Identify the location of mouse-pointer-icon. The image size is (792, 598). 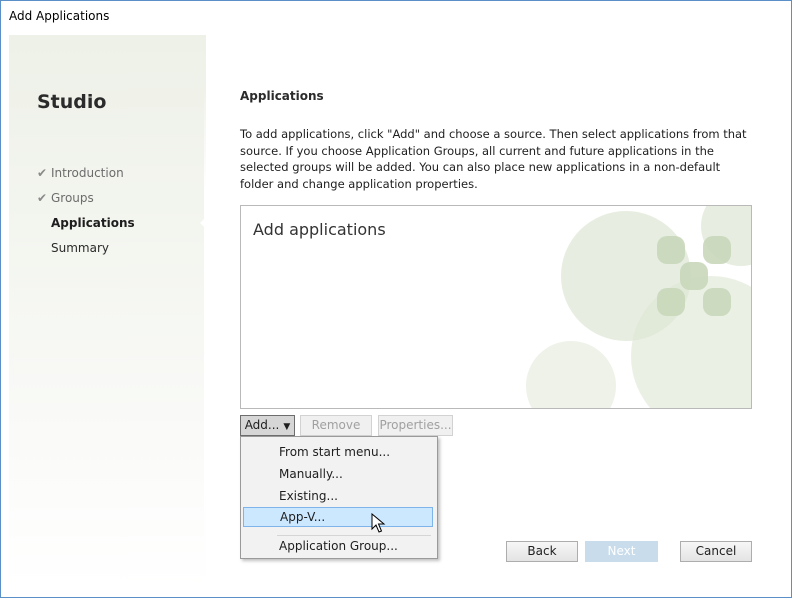
(378, 523).